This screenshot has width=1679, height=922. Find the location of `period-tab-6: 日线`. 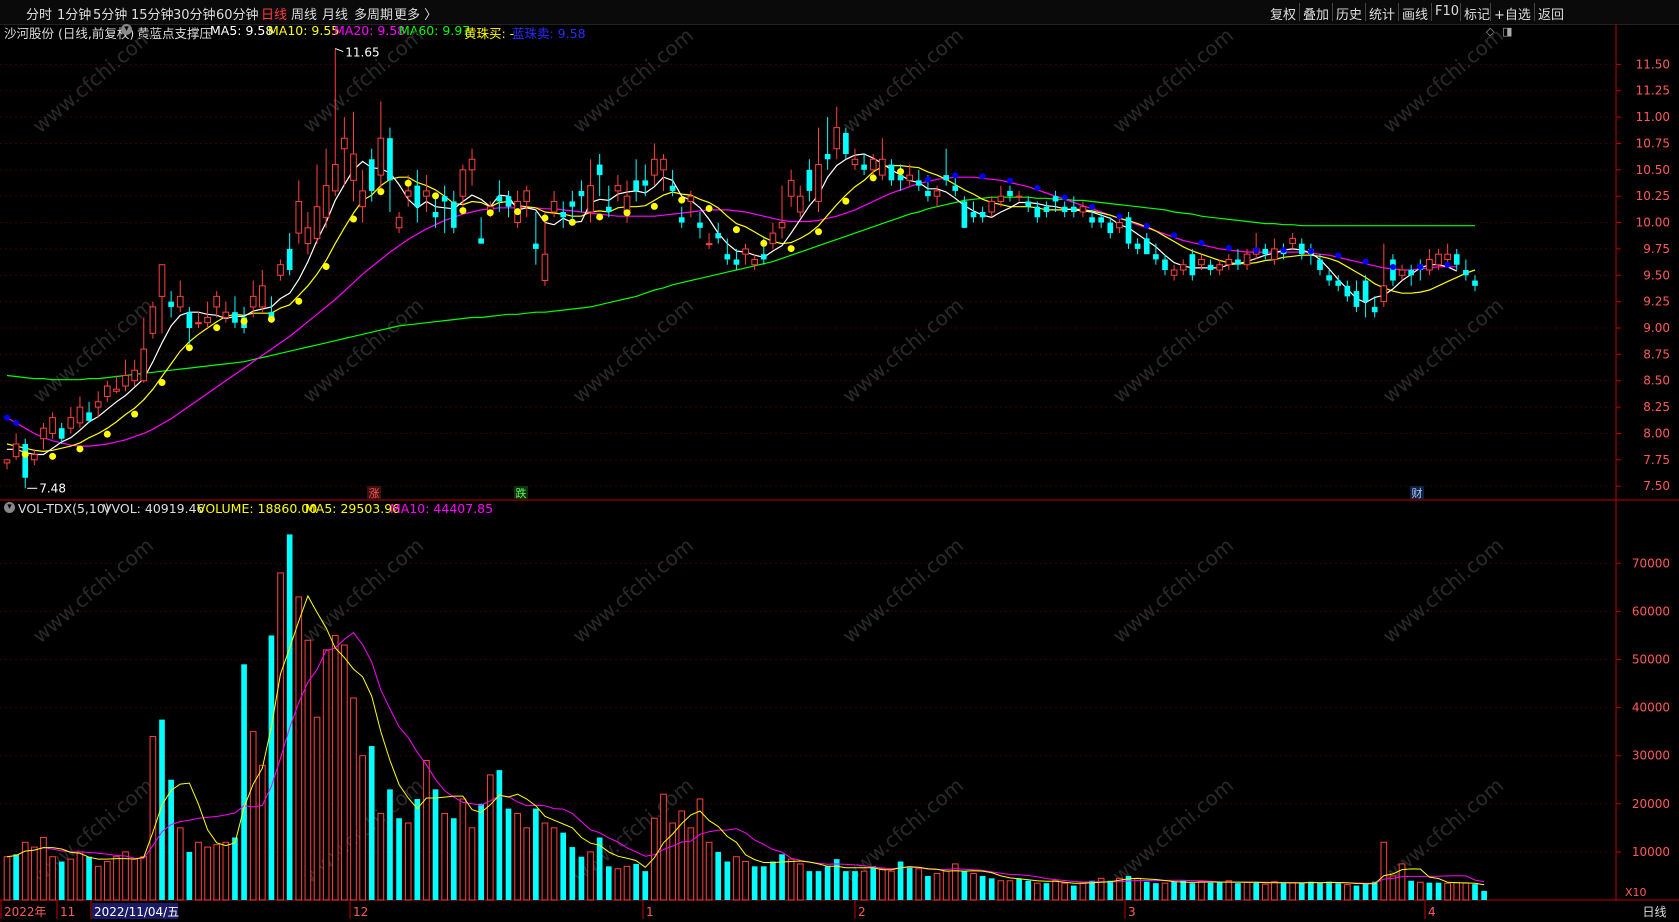

period-tab-6: 日线 is located at coordinates (274, 13).